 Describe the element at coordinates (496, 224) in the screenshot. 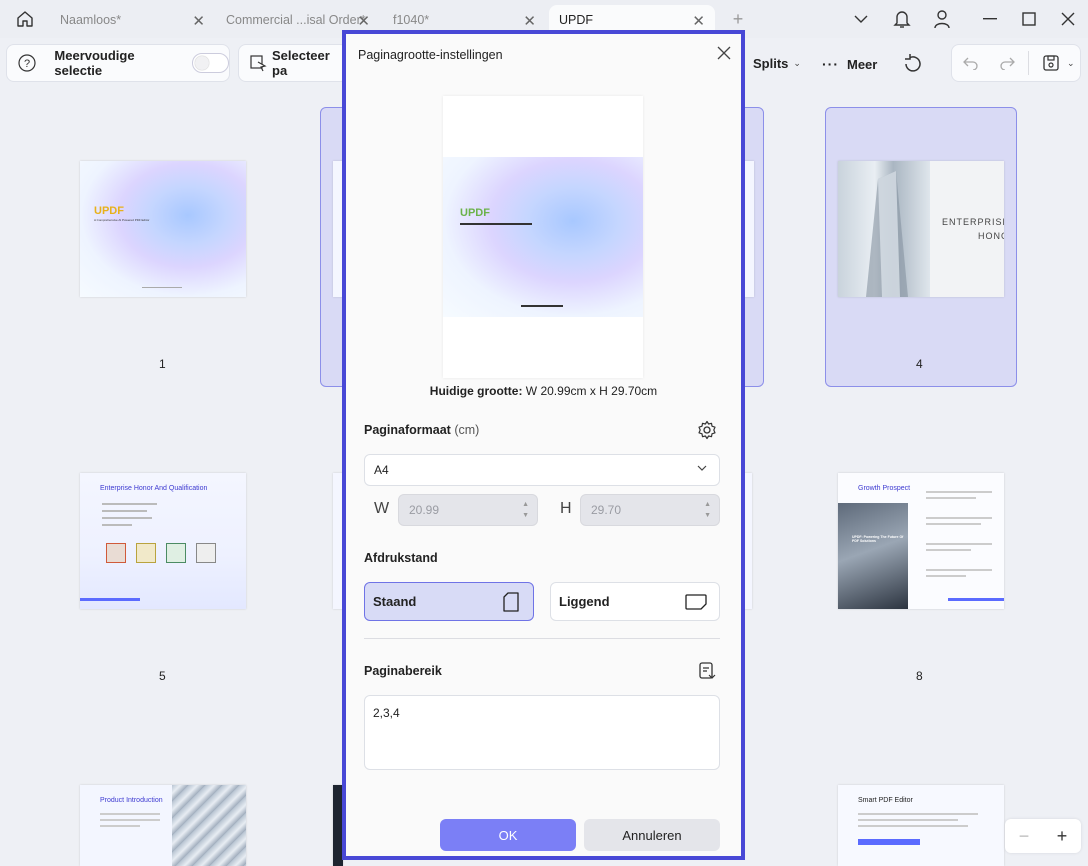

I see `preview-subtitle-line` at that location.